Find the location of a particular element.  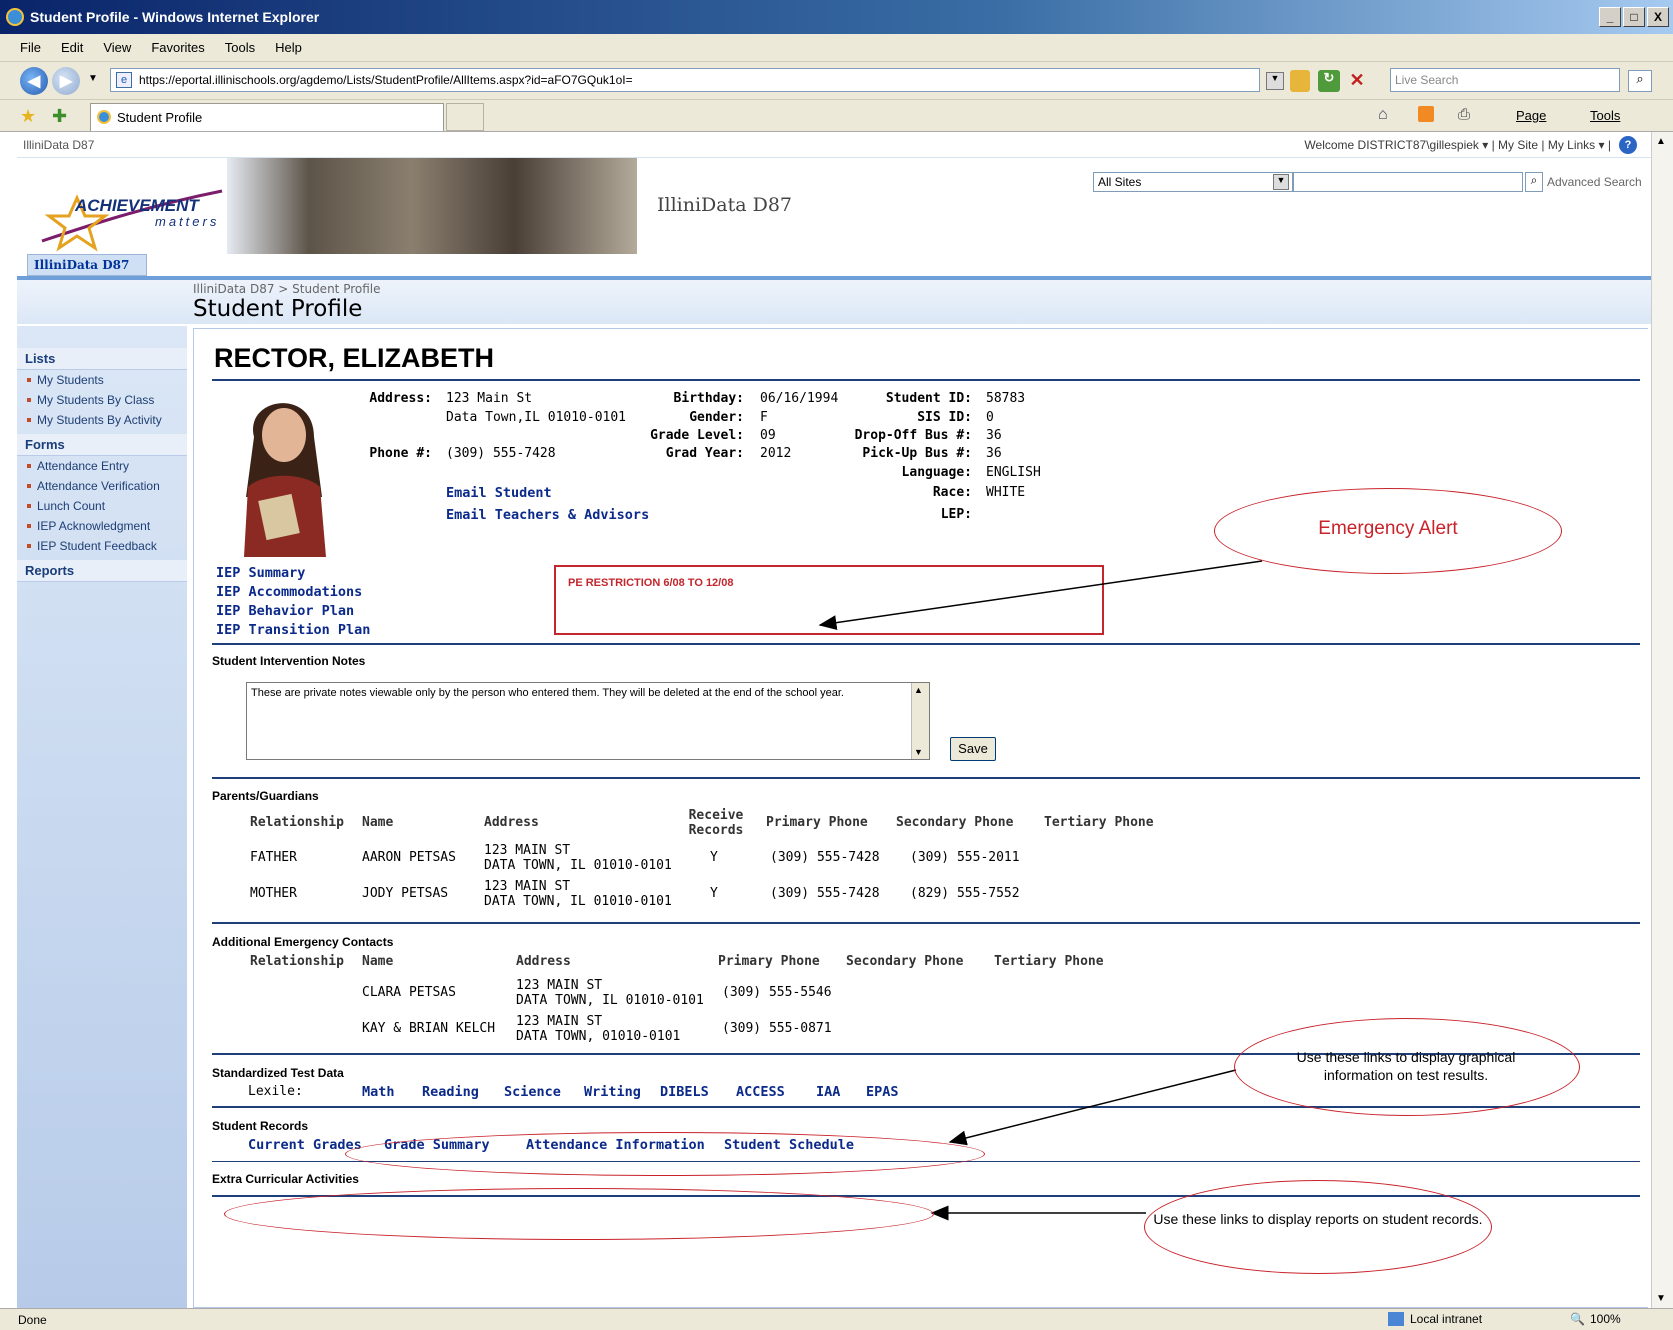

nav-head-forms: Forms is located at coordinates (102, 445).